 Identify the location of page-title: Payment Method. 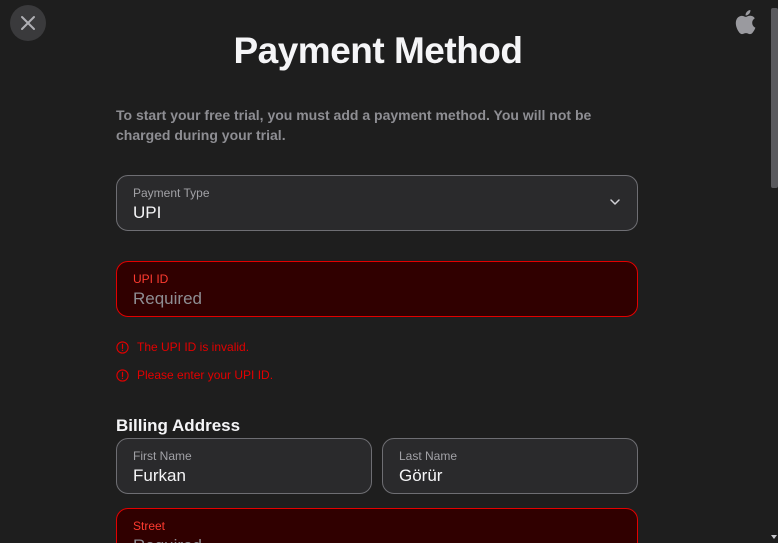
(378, 50).